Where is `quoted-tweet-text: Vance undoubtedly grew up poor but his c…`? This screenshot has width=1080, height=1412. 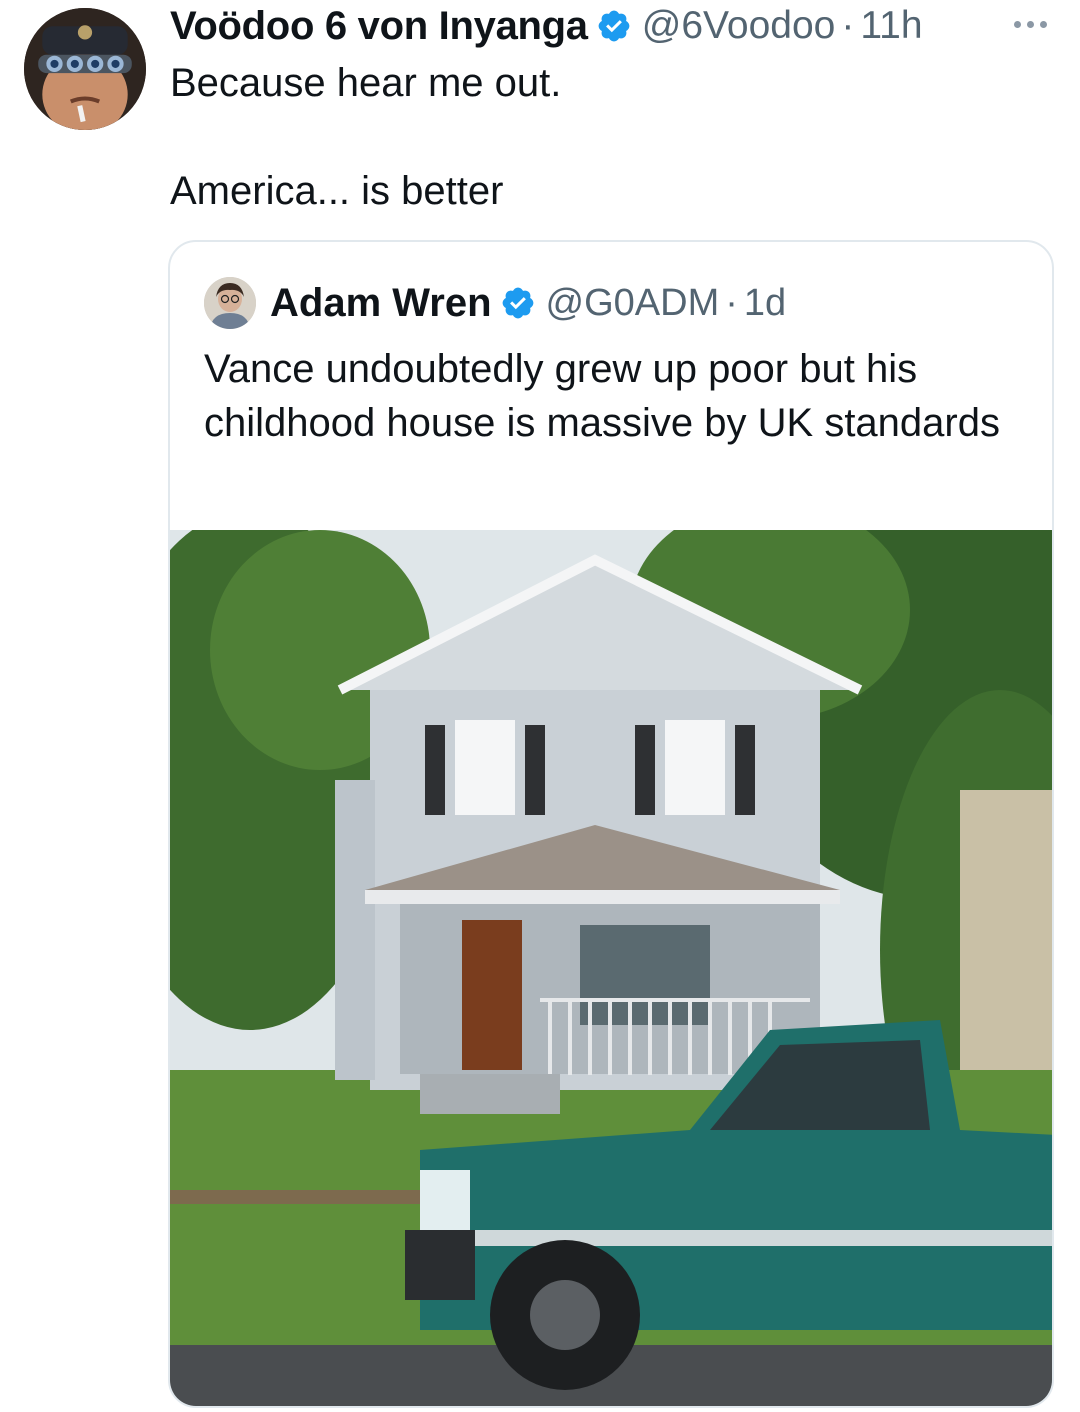 quoted-tweet-text: Vance undoubtedly grew up poor but his c… is located at coordinates (602, 396).